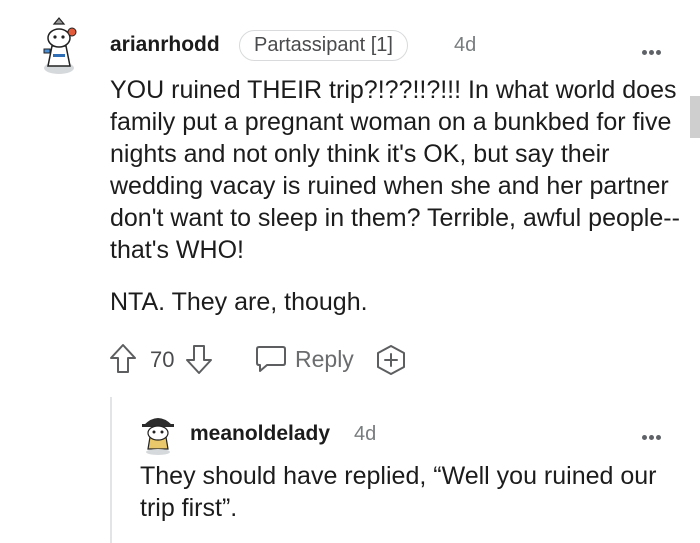  What do you see at coordinates (324, 359) in the screenshot?
I see `reply-button: Reply` at bounding box center [324, 359].